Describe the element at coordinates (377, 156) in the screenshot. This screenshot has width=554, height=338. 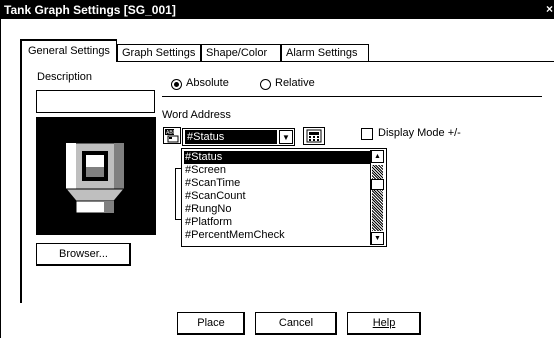
I see `scroll-up-icon: ▲` at that location.